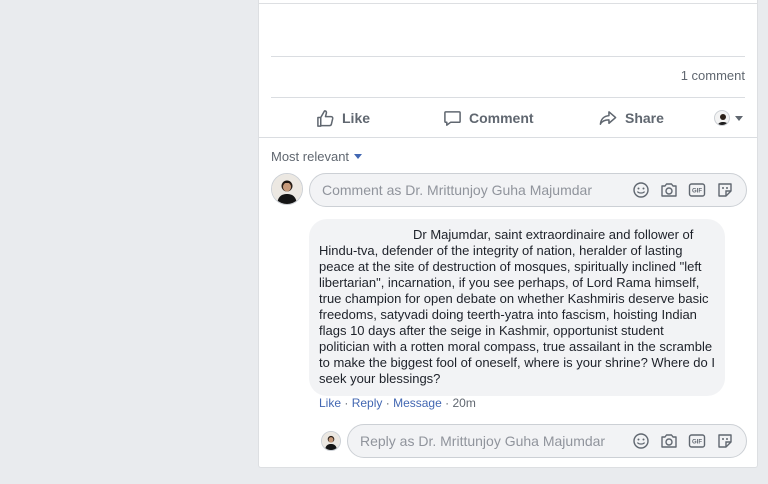 This screenshot has width=768, height=484. What do you see at coordinates (490, 441) in the screenshot?
I see `reply-input` at bounding box center [490, 441].